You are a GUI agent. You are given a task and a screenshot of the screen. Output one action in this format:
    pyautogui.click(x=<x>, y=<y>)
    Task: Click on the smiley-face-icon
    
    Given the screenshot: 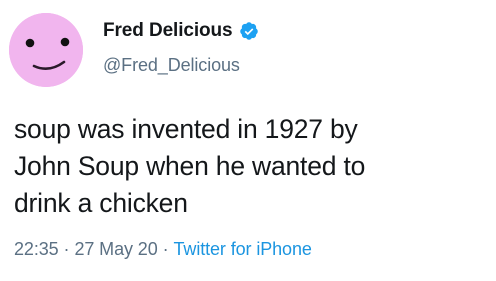 What is the action you would take?
    pyautogui.click(x=46, y=50)
    